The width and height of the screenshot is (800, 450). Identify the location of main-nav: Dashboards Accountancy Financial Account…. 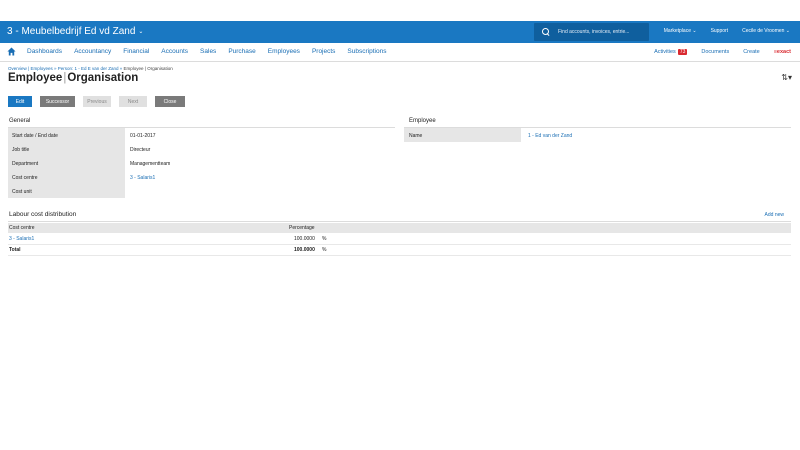
(400, 52).